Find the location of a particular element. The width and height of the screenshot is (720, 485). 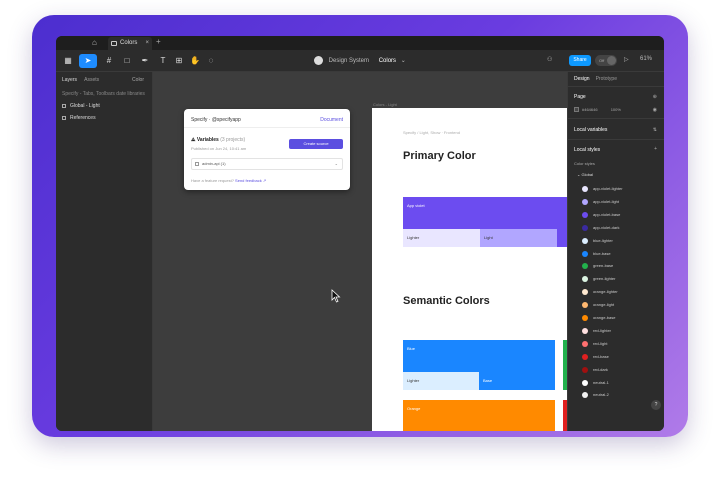

variables-label: Variables is located at coordinates (207, 140).